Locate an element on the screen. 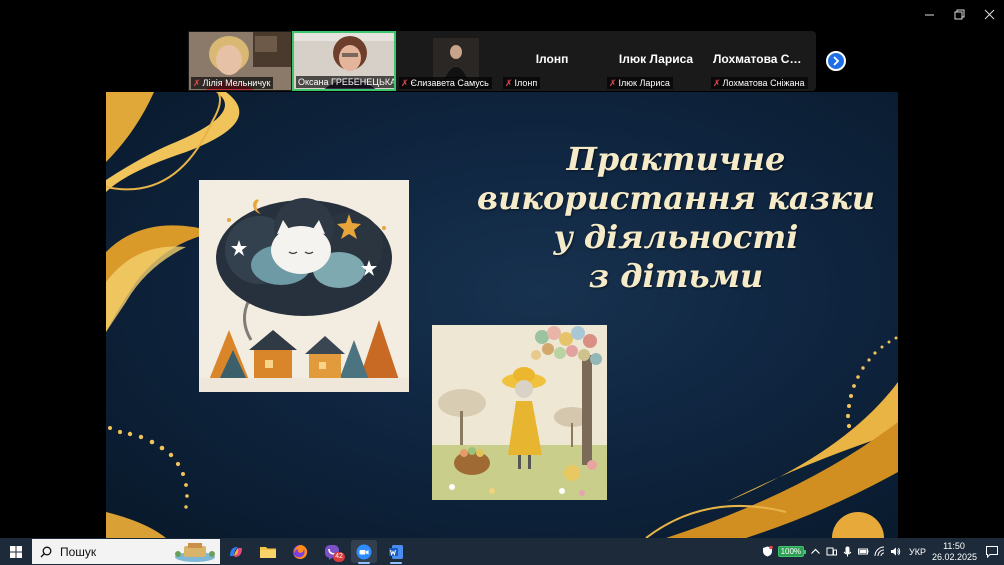  tray-security is located at coordinates (768, 551).